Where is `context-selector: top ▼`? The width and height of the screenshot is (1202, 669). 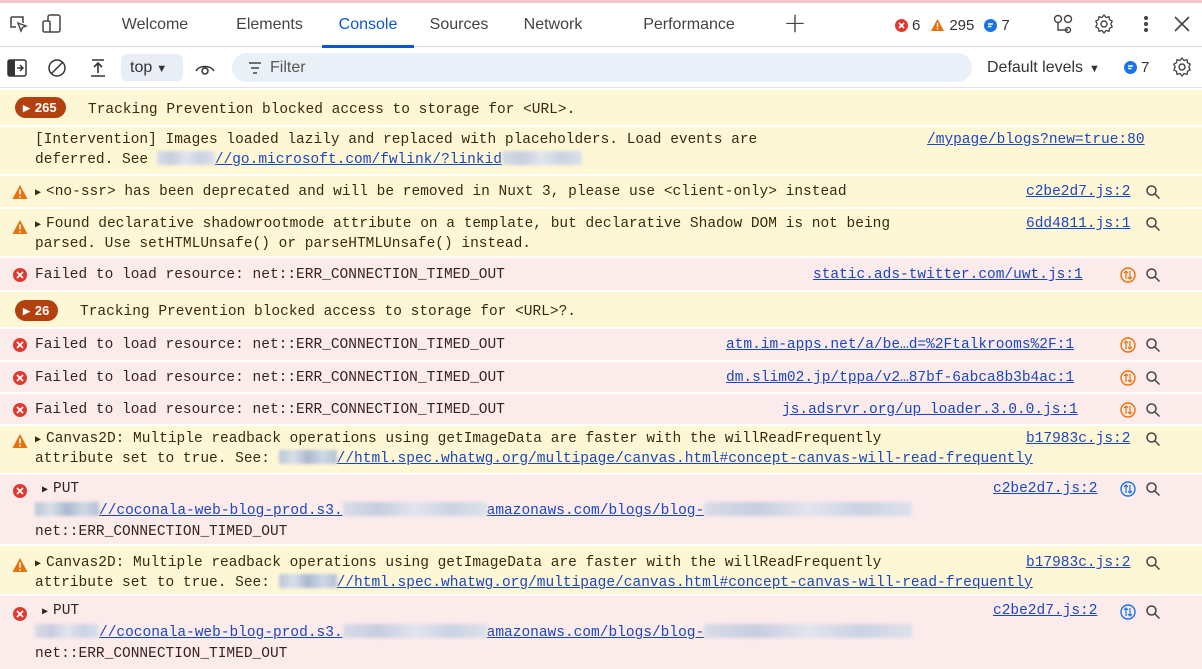 context-selector: top ▼ is located at coordinates (152, 67).